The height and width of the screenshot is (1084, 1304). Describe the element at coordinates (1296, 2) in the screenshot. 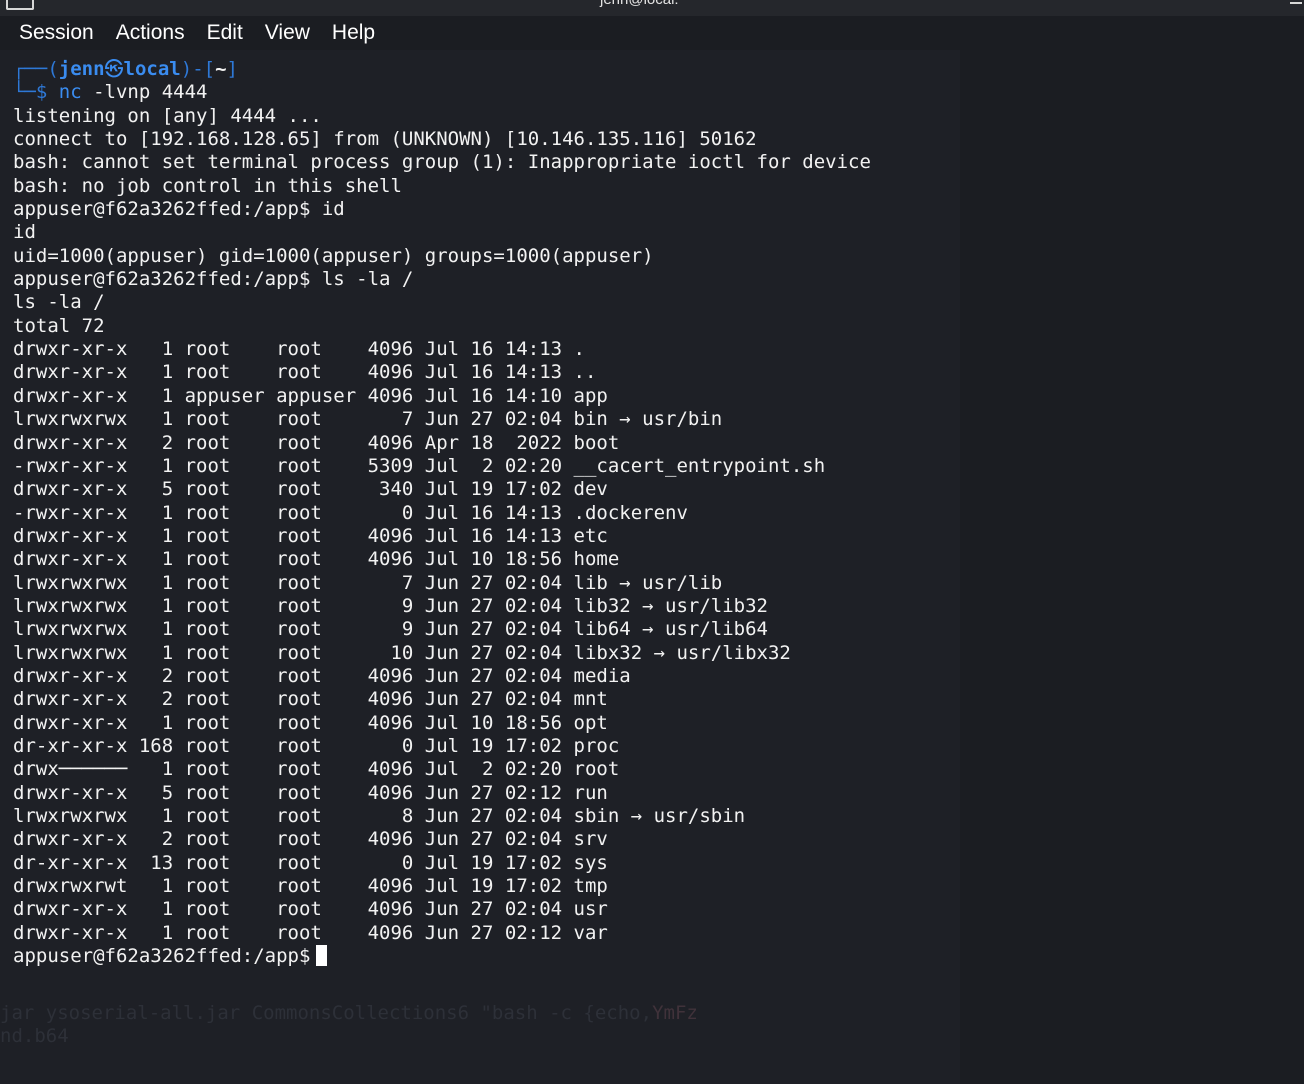

I see `minimize-icon` at that location.